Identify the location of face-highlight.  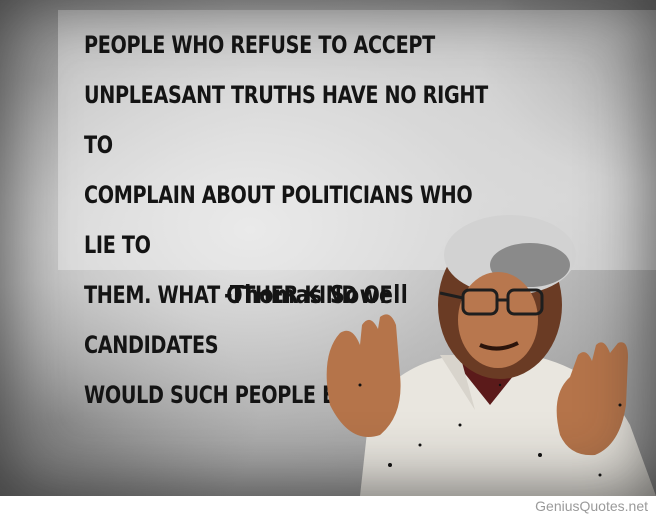
(498, 320).